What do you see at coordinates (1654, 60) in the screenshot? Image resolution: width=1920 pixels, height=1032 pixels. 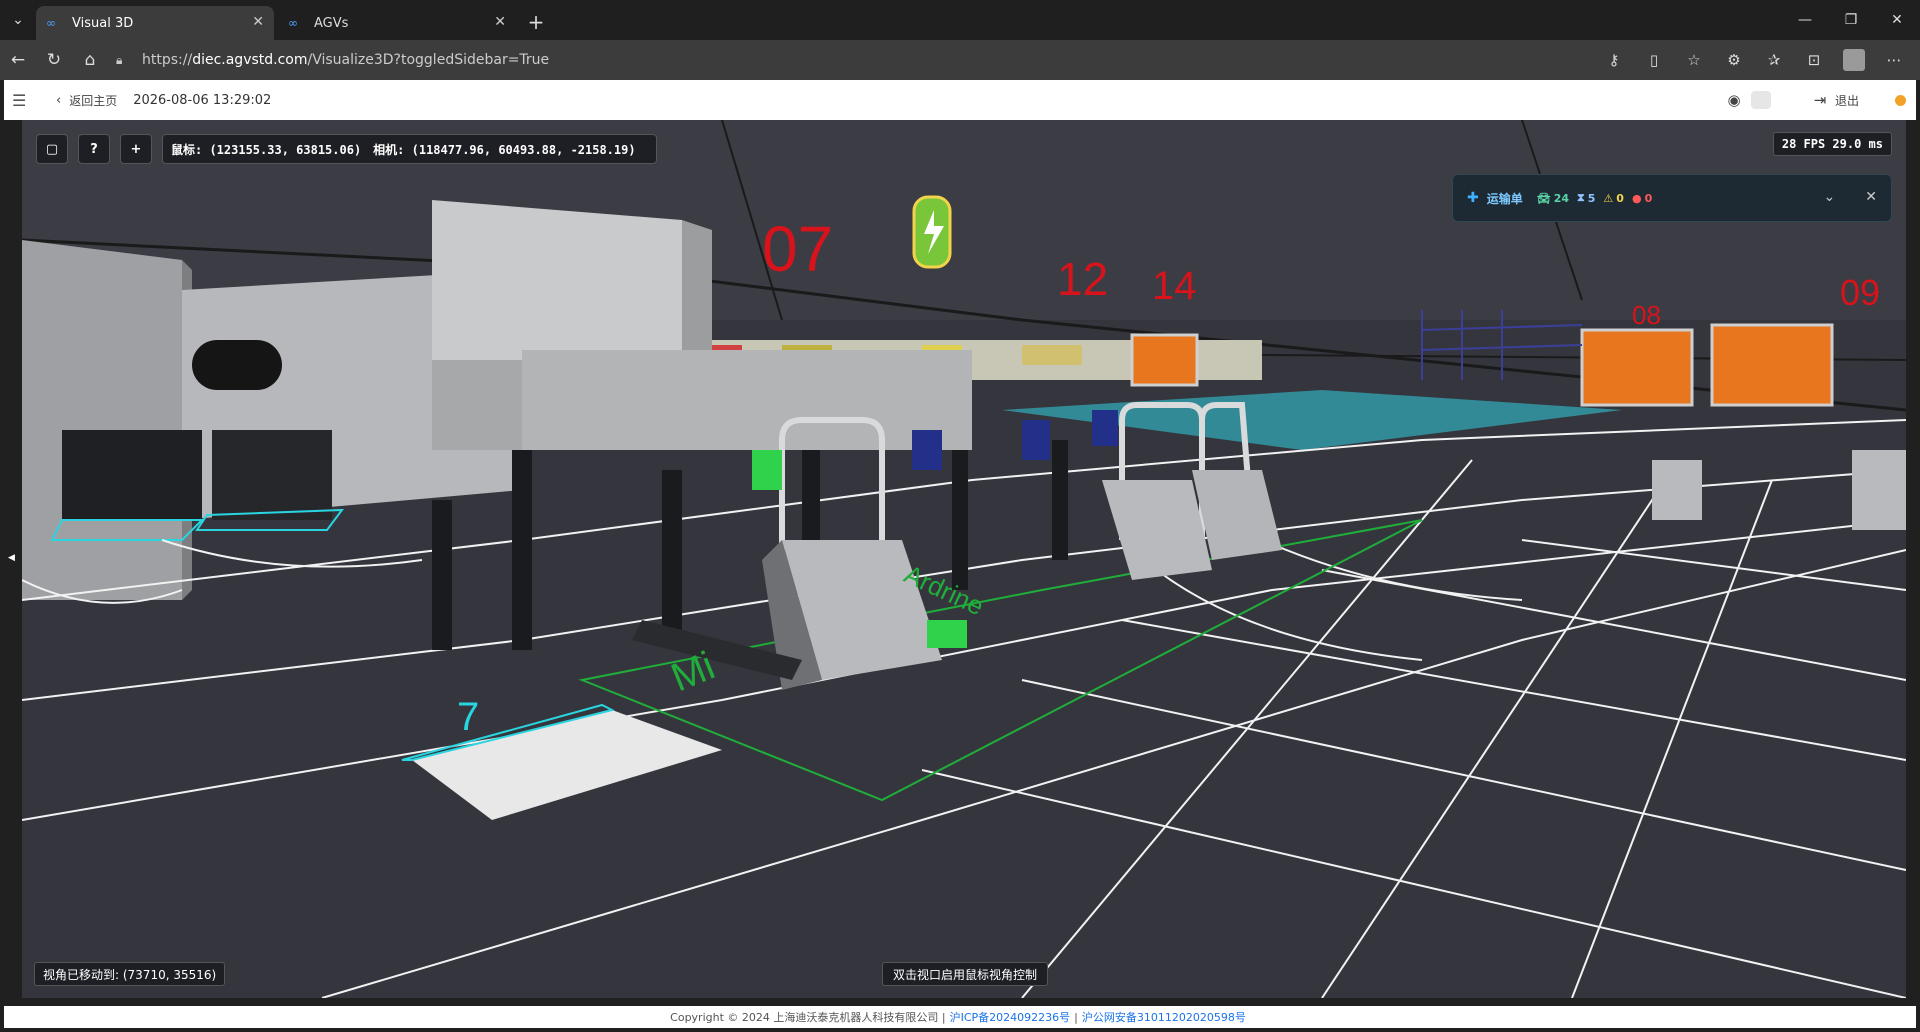 I see `reading-view-icon: ▯` at bounding box center [1654, 60].